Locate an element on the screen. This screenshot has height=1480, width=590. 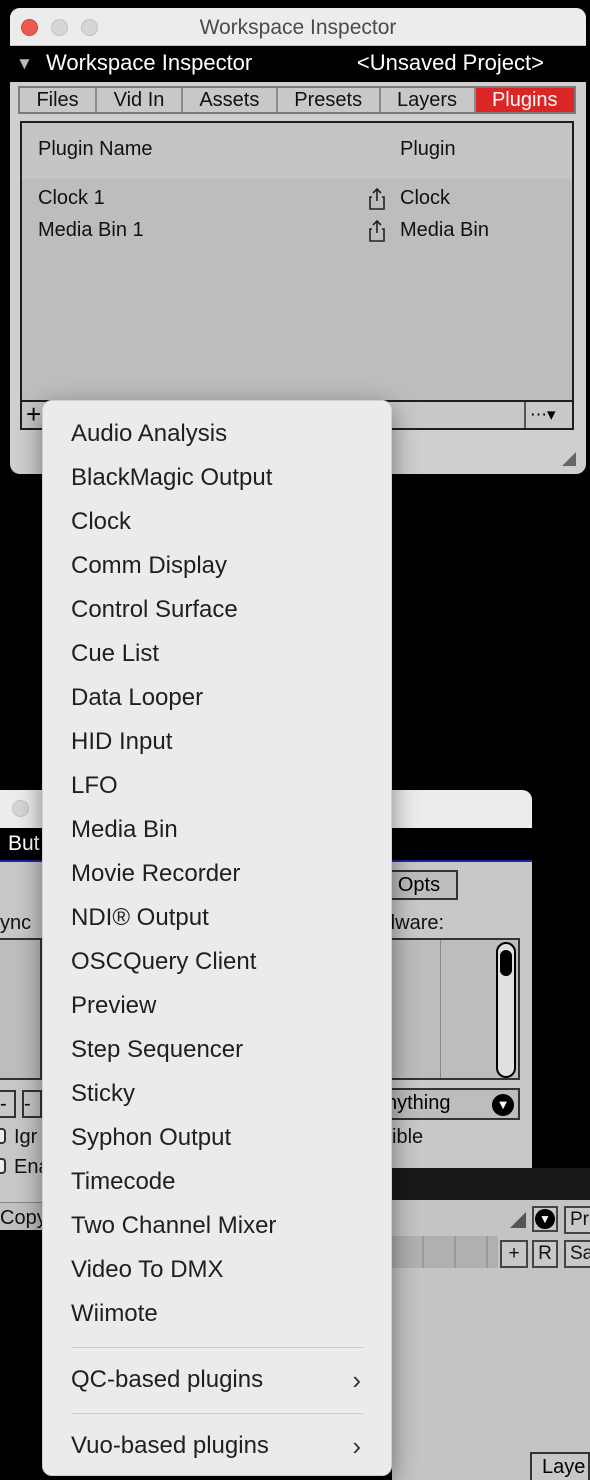
bottom-dropdown: ▼ is located at coordinates (545, 1219).